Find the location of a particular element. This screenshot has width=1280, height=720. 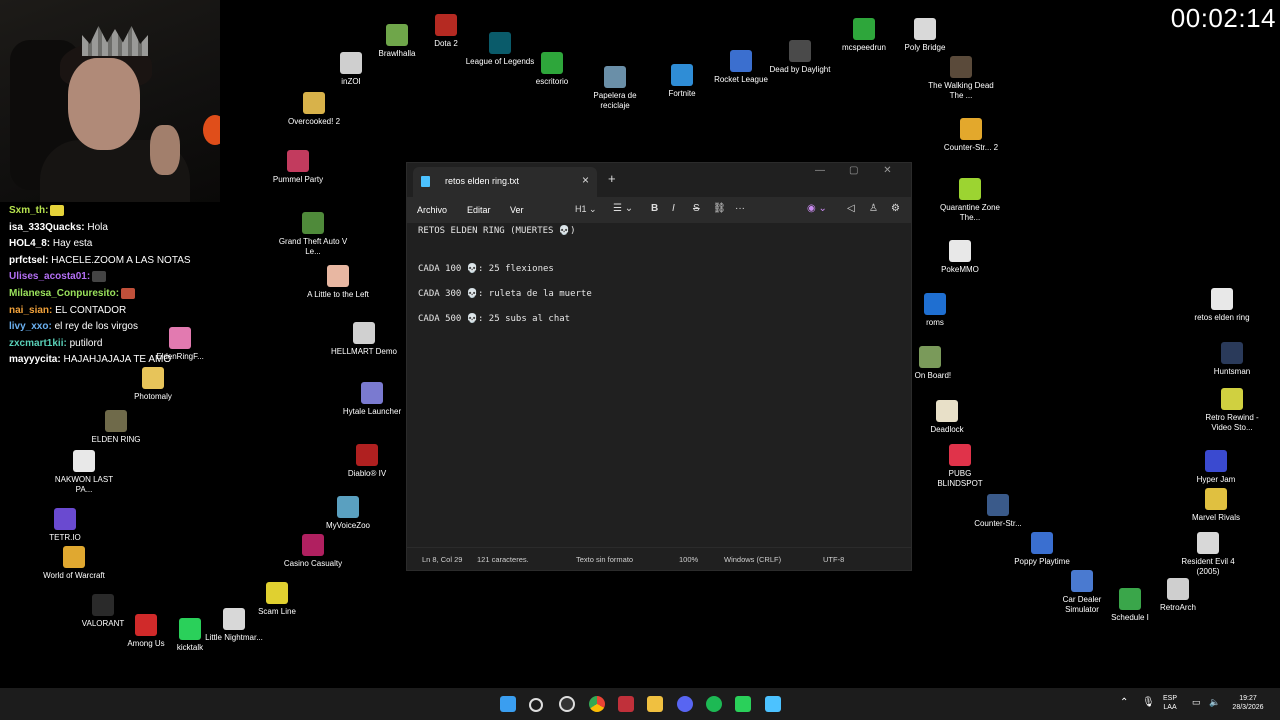

desktop-icon: ELDEN RING is located at coordinates (116, 427).